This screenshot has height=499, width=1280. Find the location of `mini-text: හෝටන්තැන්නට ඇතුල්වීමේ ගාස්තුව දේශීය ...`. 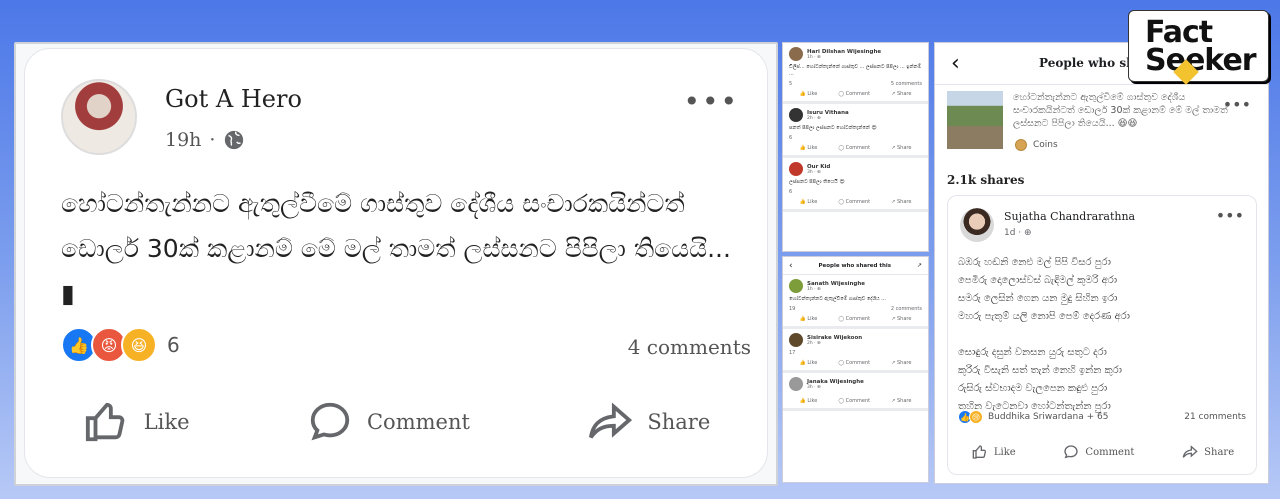

mini-text: හෝටන්තැන්නට ඇතුල්වීමේ ගාස්තුව දේශීය ... is located at coordinates (838, 299).